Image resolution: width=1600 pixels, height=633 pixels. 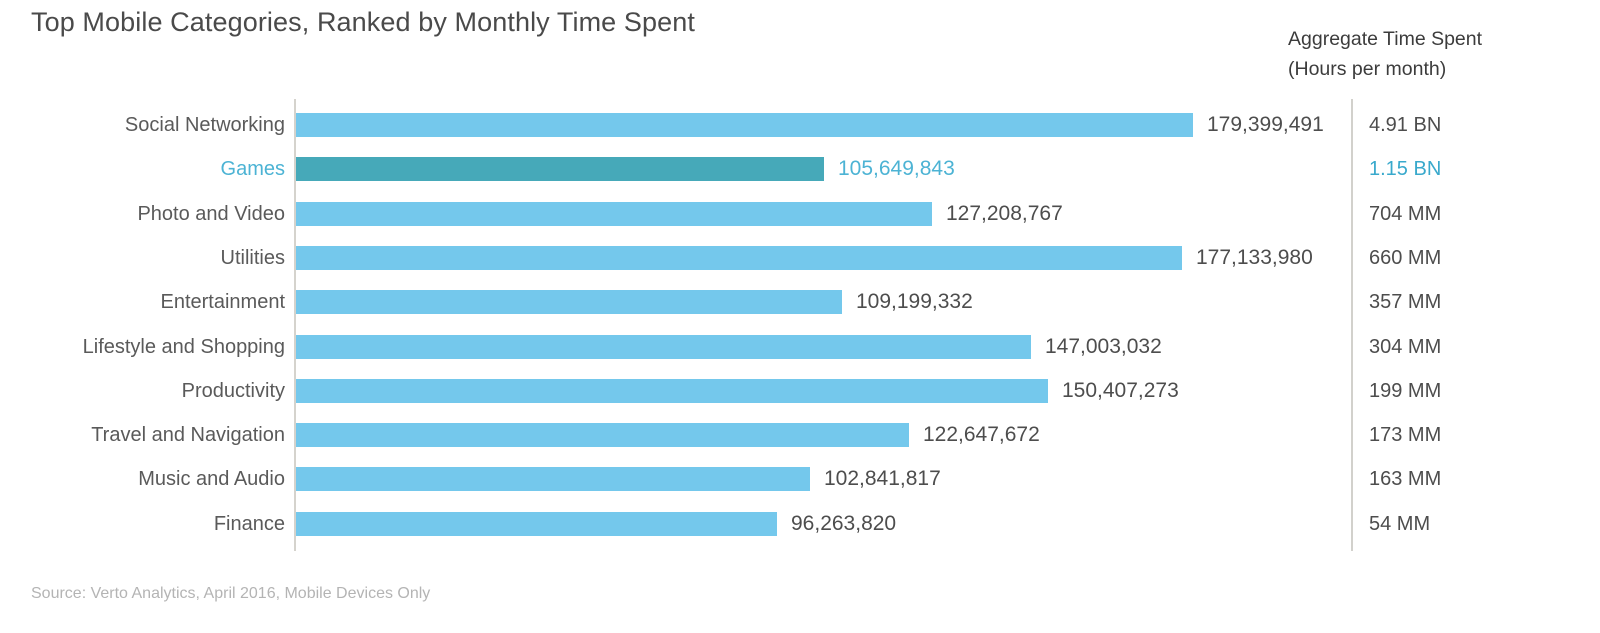 What do you see at coordinates (1405, 257) in the screenshot?
I see `aggregate-value-label: 660 MM` at bounding box center [1405, 257].